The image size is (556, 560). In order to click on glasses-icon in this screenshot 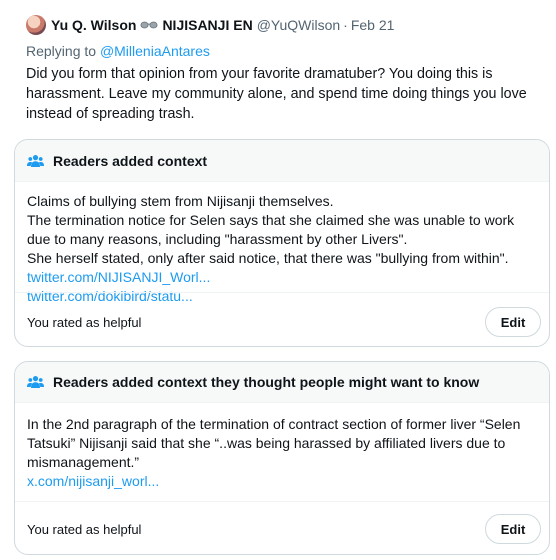, I will do `click(149, 25)`.